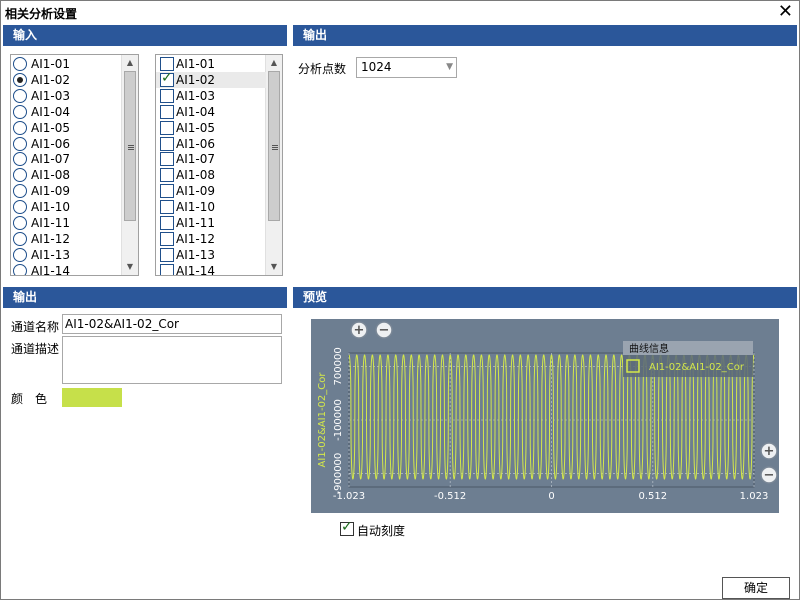 Image resolution: width=800 pixels, height=600 pixels. I want to click on check-list-item: AI1-08, so click(211, 175).